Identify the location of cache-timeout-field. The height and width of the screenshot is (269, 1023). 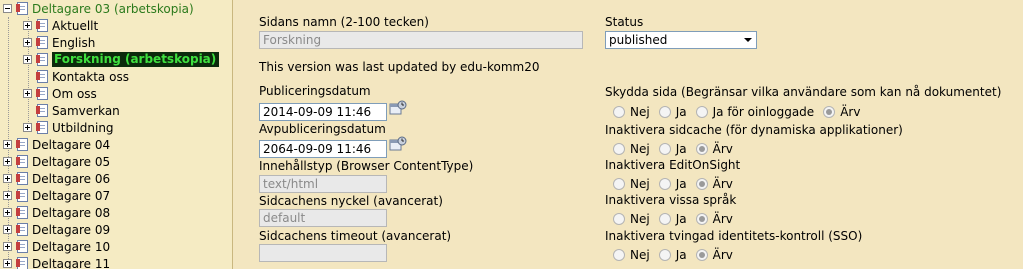
(323, 253).